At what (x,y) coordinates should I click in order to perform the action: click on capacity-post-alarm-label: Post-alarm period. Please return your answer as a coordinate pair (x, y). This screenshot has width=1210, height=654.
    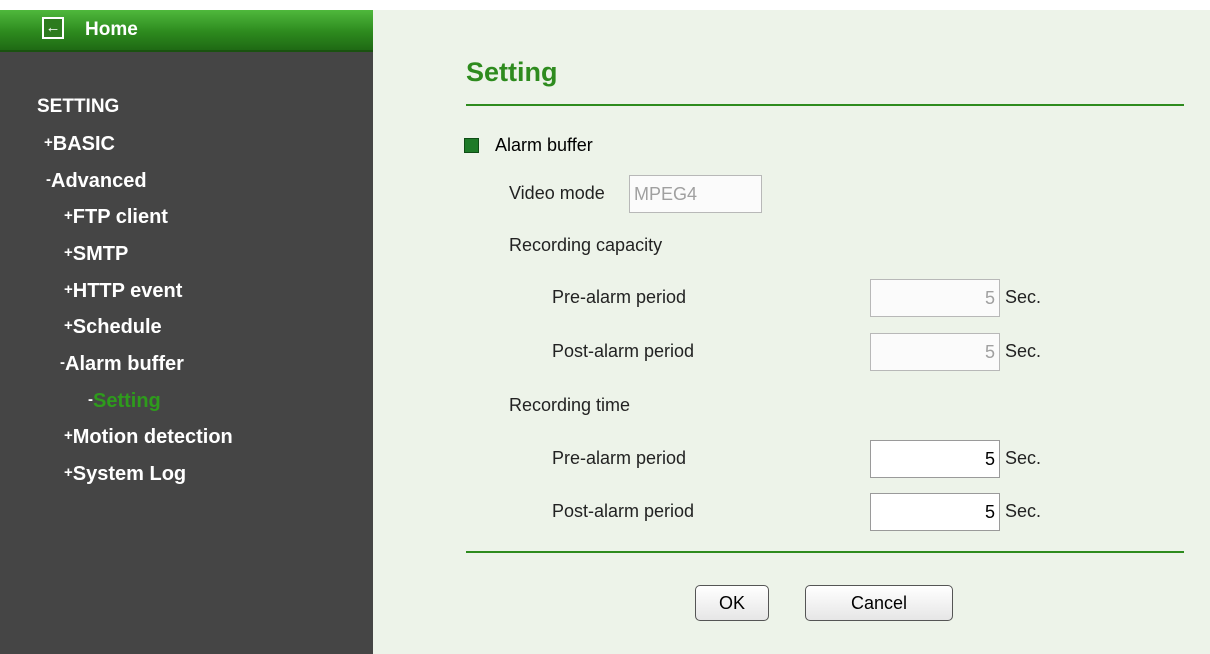
    Looking at the image, I should click on (623, 351).